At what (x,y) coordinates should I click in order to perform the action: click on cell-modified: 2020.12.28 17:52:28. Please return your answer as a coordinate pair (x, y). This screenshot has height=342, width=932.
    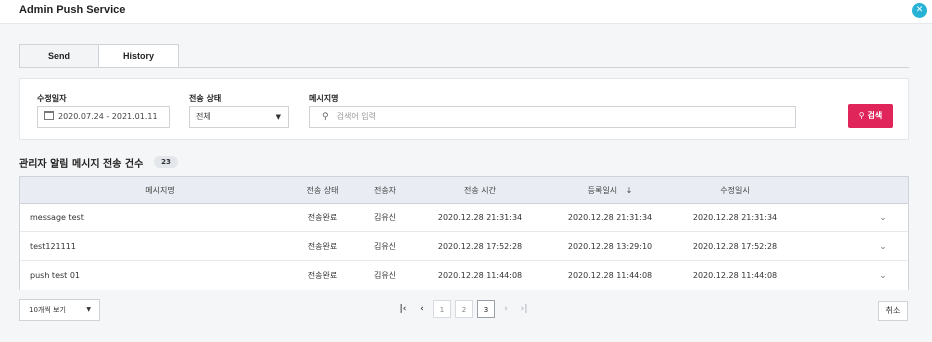
    Looking at the image, I should click on (735, 246).